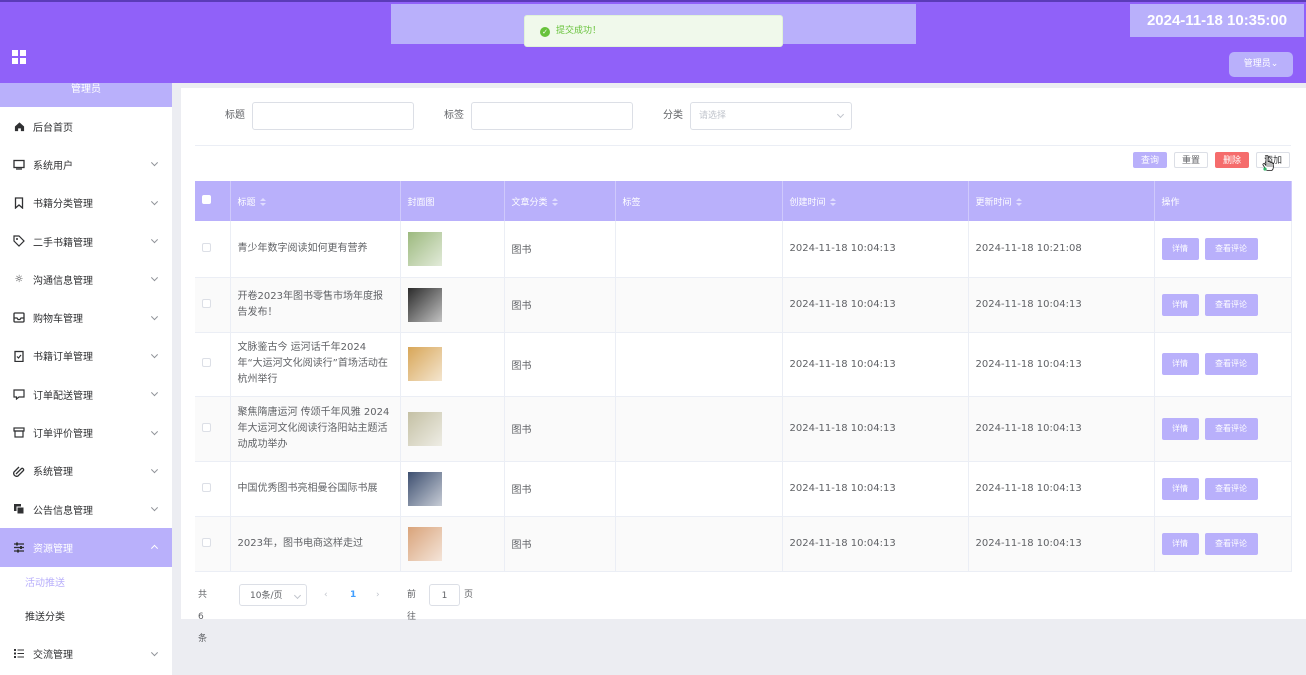  Describe the element at coordinates (19, 509) in the screenshot. I see `copy-icon` at that location.